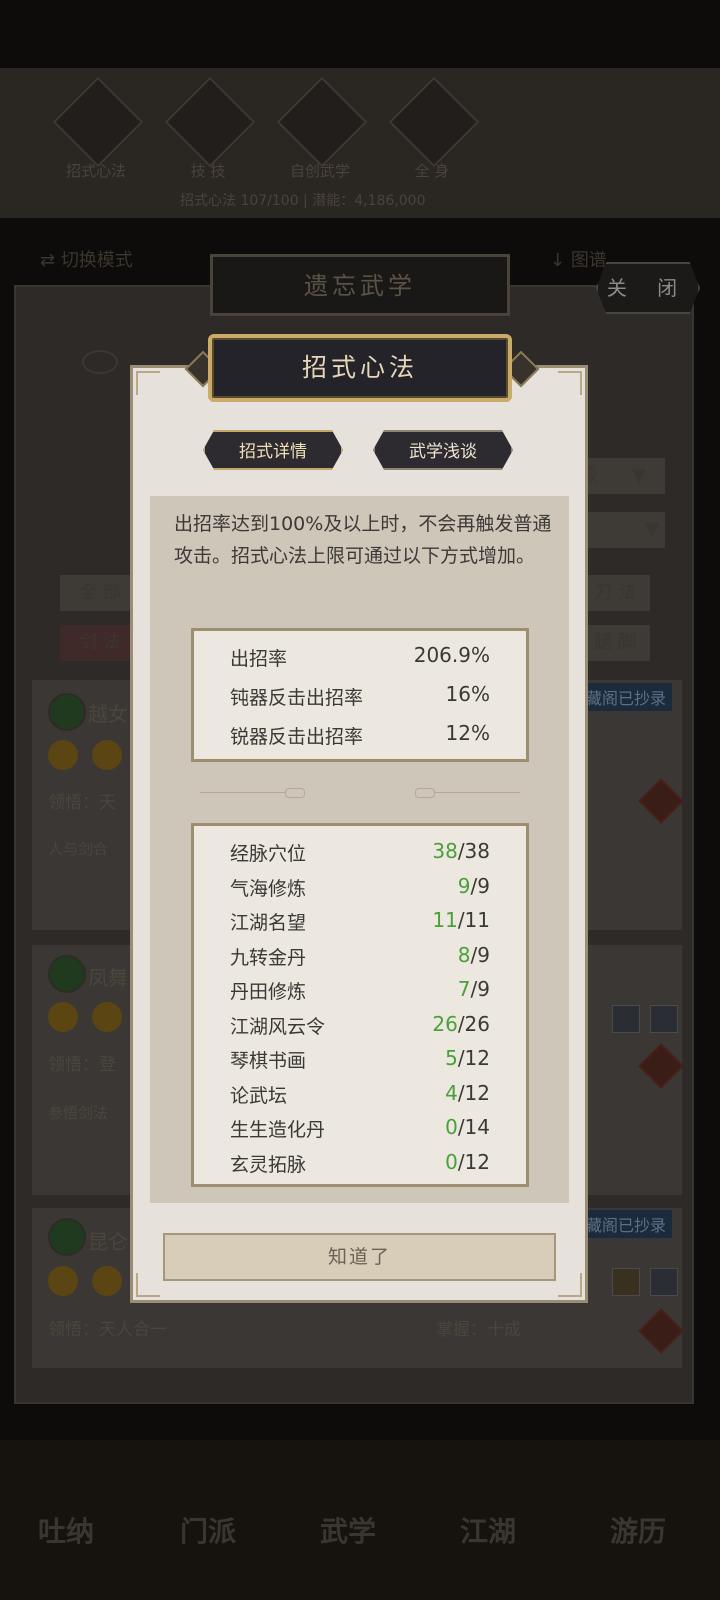 This screenshot has height=1600, width=720. I want to click on forget-dialog-title: 遗忘武学, so click(360, 286).